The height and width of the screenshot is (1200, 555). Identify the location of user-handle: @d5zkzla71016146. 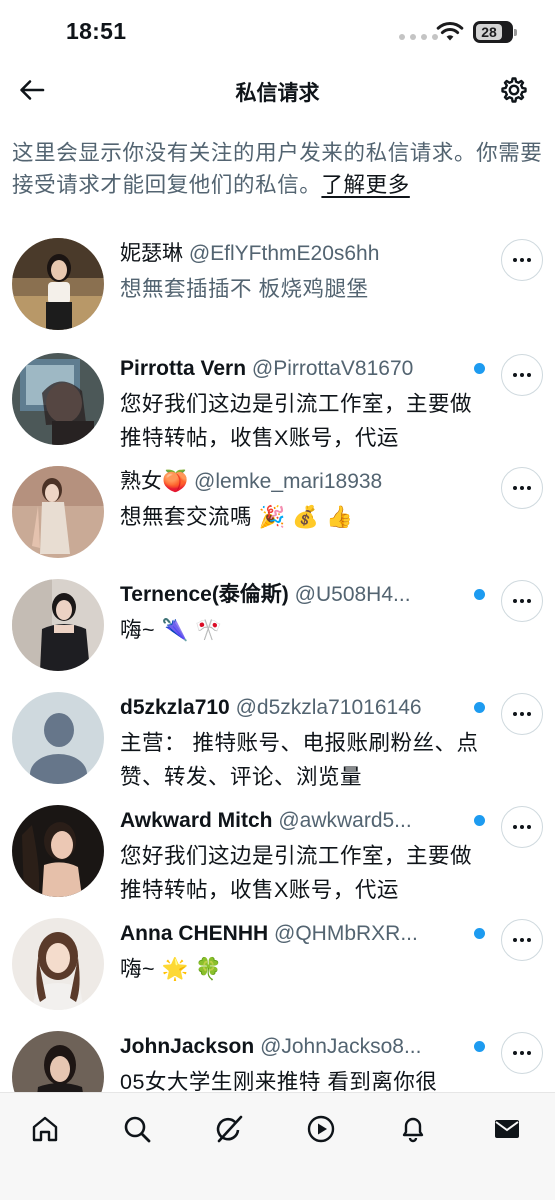
(328, 707).